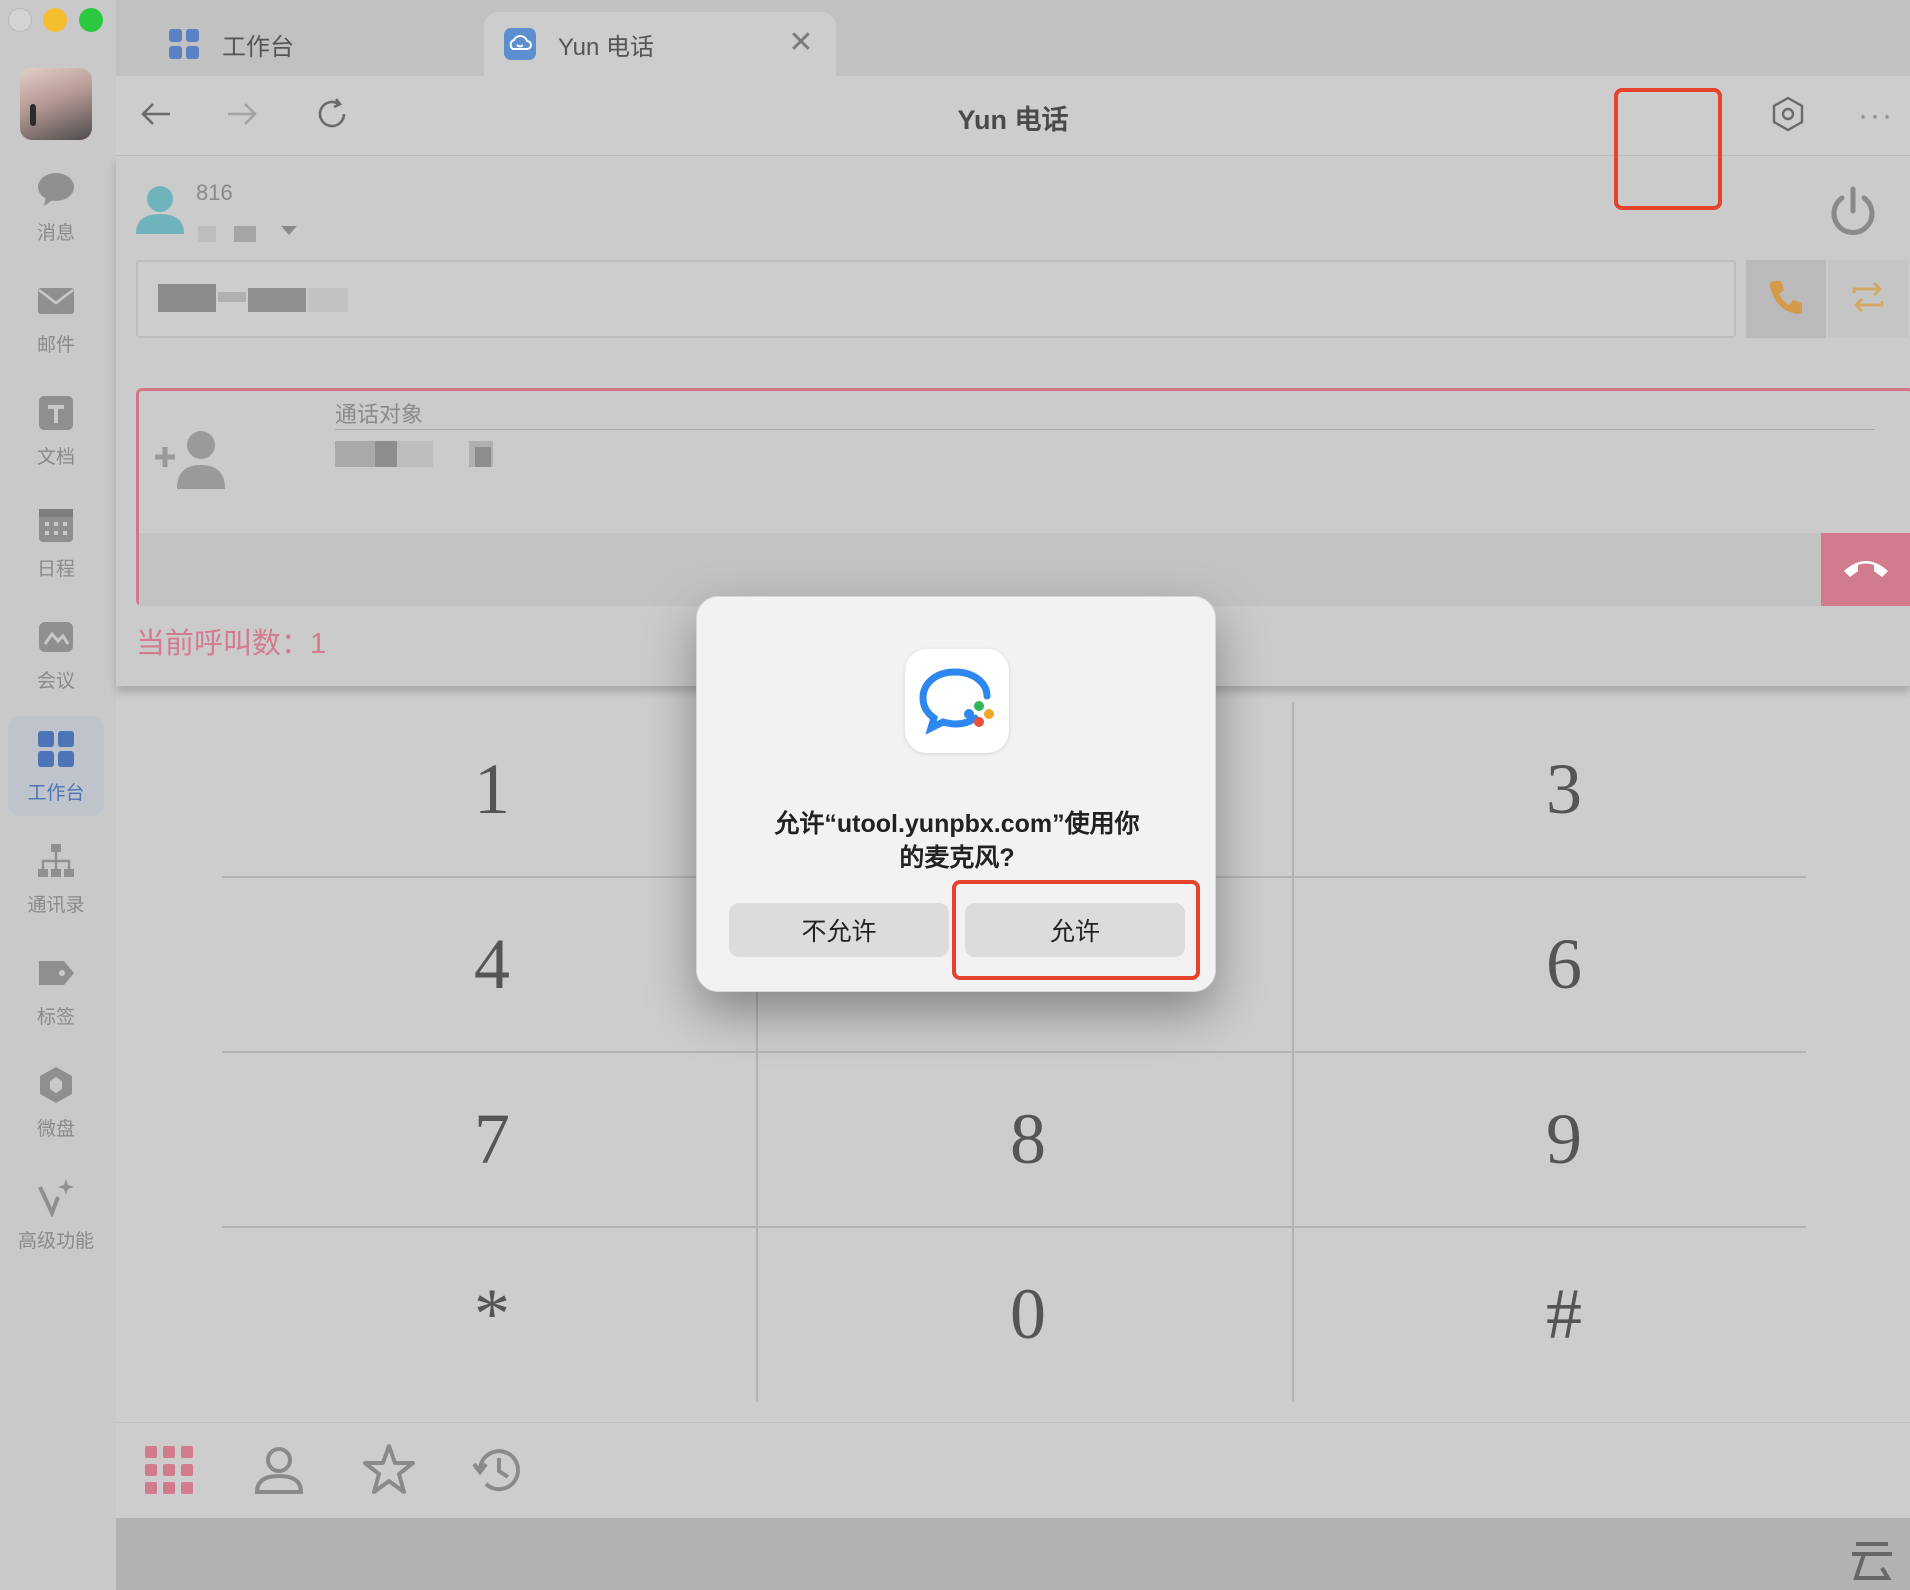  Describe the element at coordinates (1872, 1560) in the screenshot. I see `cloud-logo-icon` at that location.